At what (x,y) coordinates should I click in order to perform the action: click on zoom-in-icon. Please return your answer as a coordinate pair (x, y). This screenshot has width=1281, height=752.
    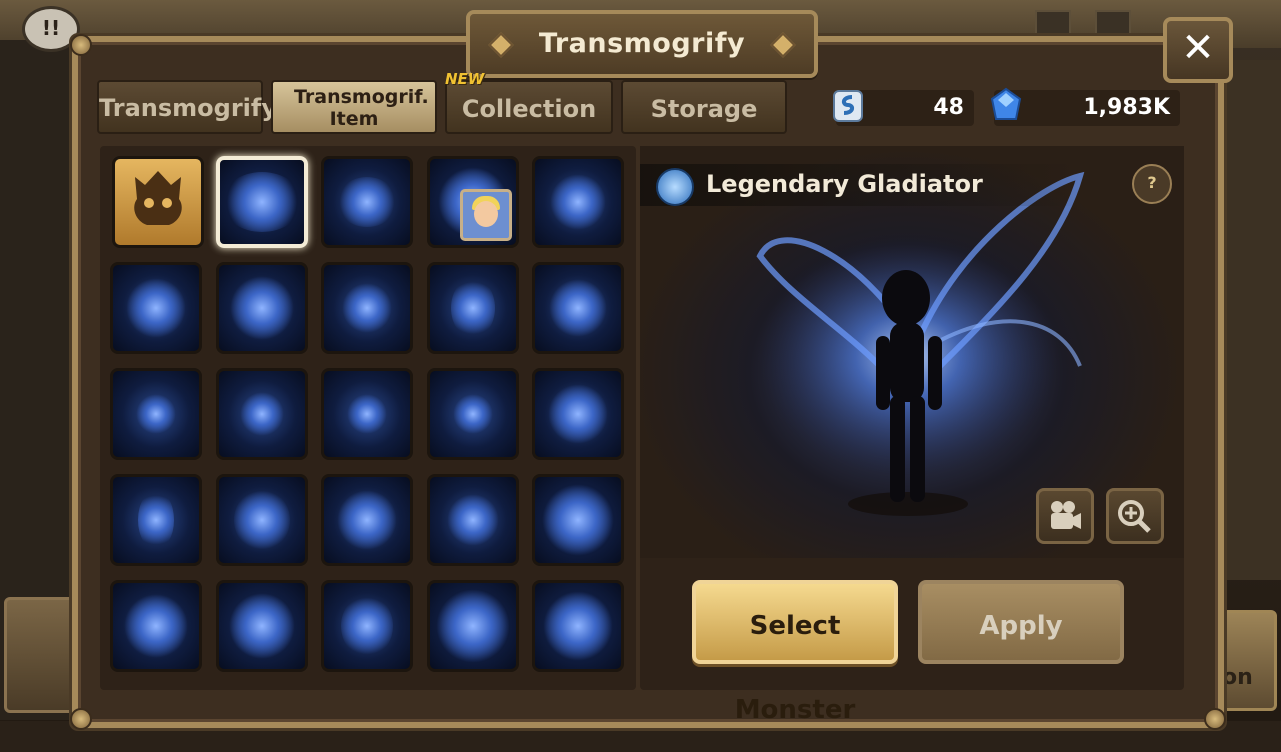
    Looking at the image, I should click on (1134, 516).